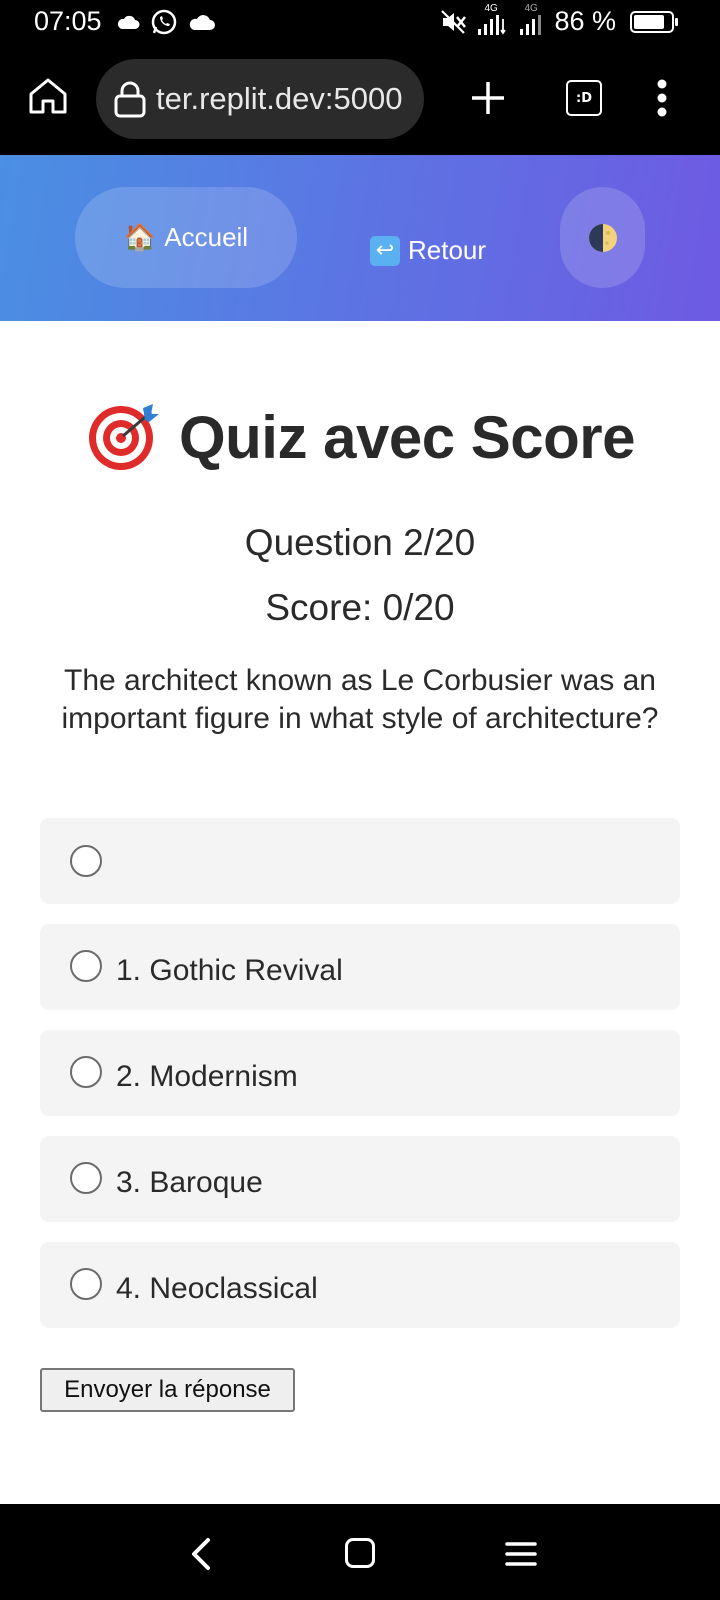 The height and width of the screenshot is (1600, 720). What do you see at coordinates (202, 1554) in the screenshot?
I see `back-icon` at bounding box center [202, 1554].